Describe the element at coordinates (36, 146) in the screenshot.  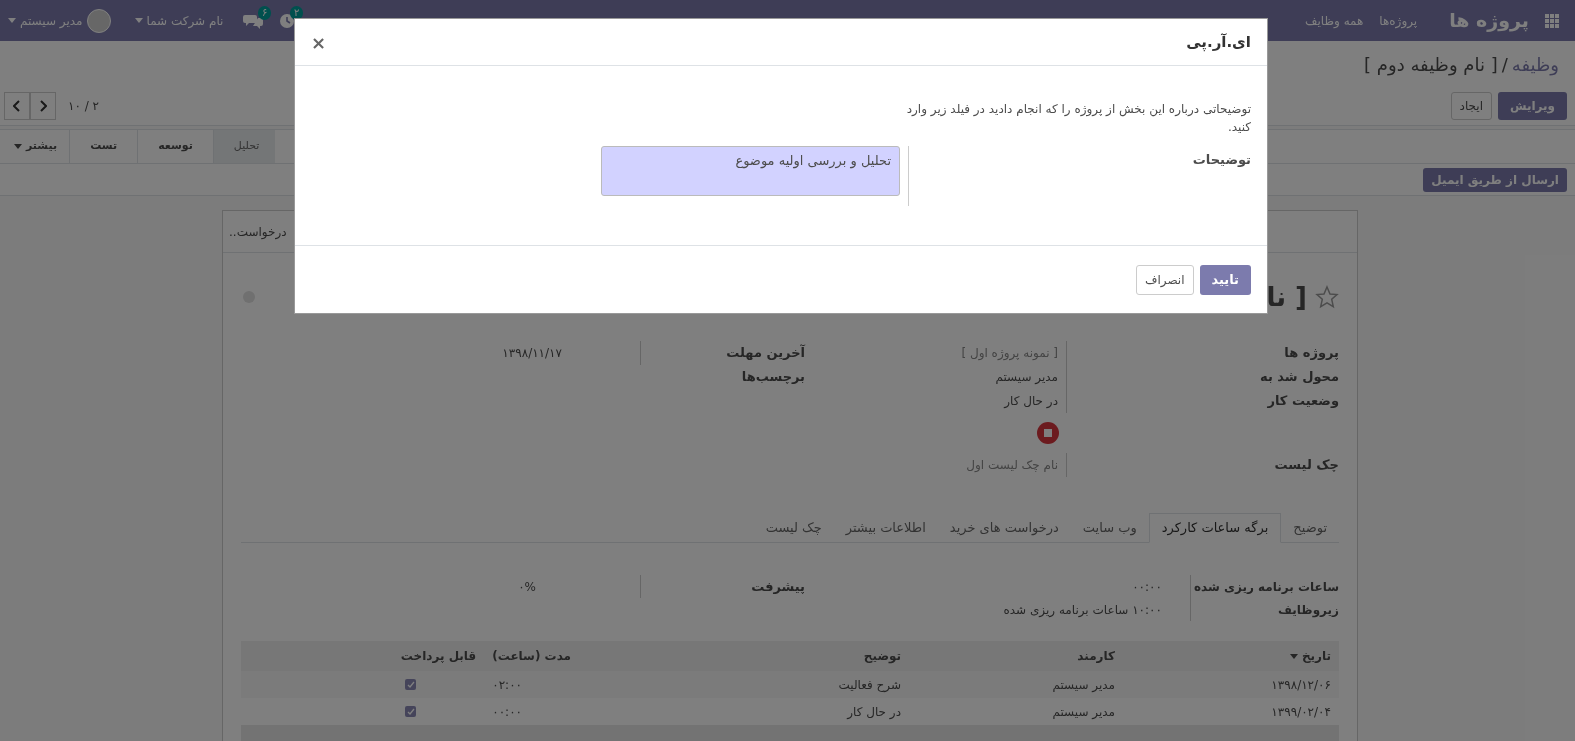
I see `more-stages-button: بیشتر` at that location.